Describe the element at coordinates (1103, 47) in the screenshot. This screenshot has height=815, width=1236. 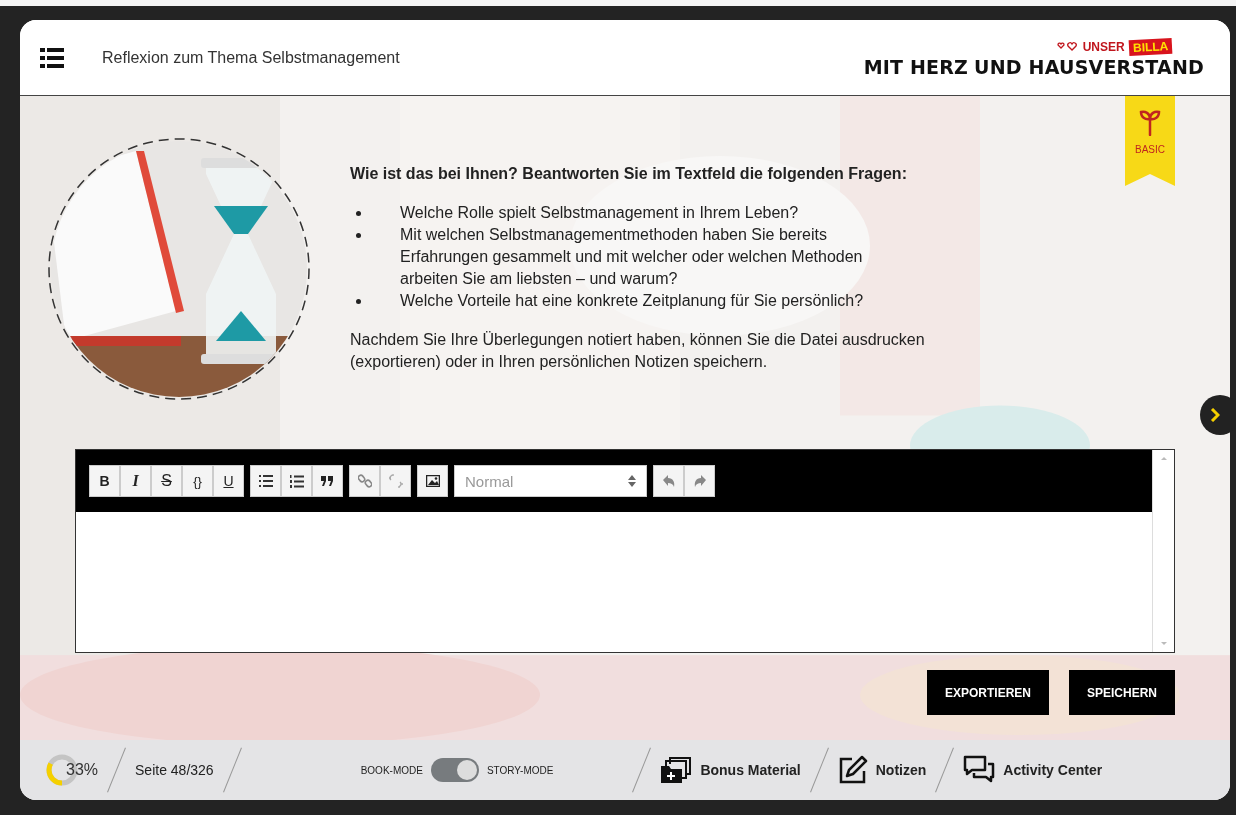
I see `logo-text: UNSER` at that location.